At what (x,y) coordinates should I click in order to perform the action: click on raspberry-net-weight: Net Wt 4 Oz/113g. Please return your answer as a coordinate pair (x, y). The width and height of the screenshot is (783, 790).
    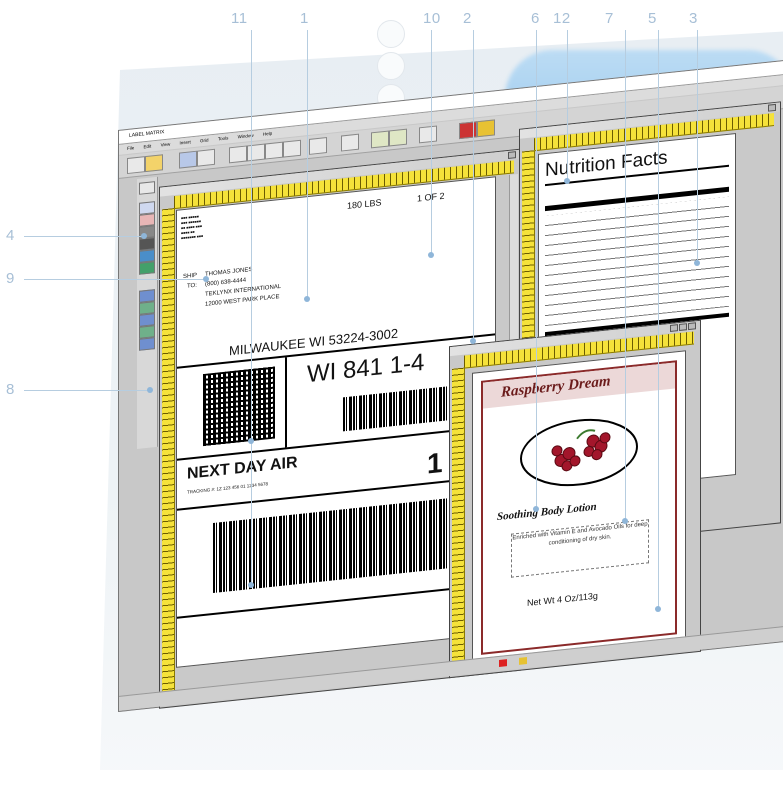
    Looking at the image, I should click on (562, 599).